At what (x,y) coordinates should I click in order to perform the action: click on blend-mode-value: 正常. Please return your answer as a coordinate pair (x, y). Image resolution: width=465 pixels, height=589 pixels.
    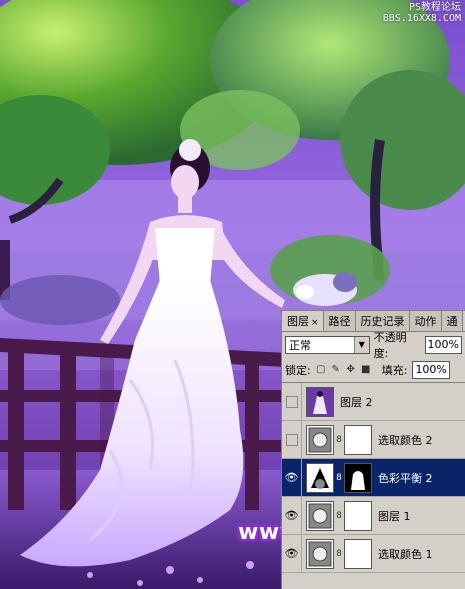
    Looking at the image, I should click on (300, 345).